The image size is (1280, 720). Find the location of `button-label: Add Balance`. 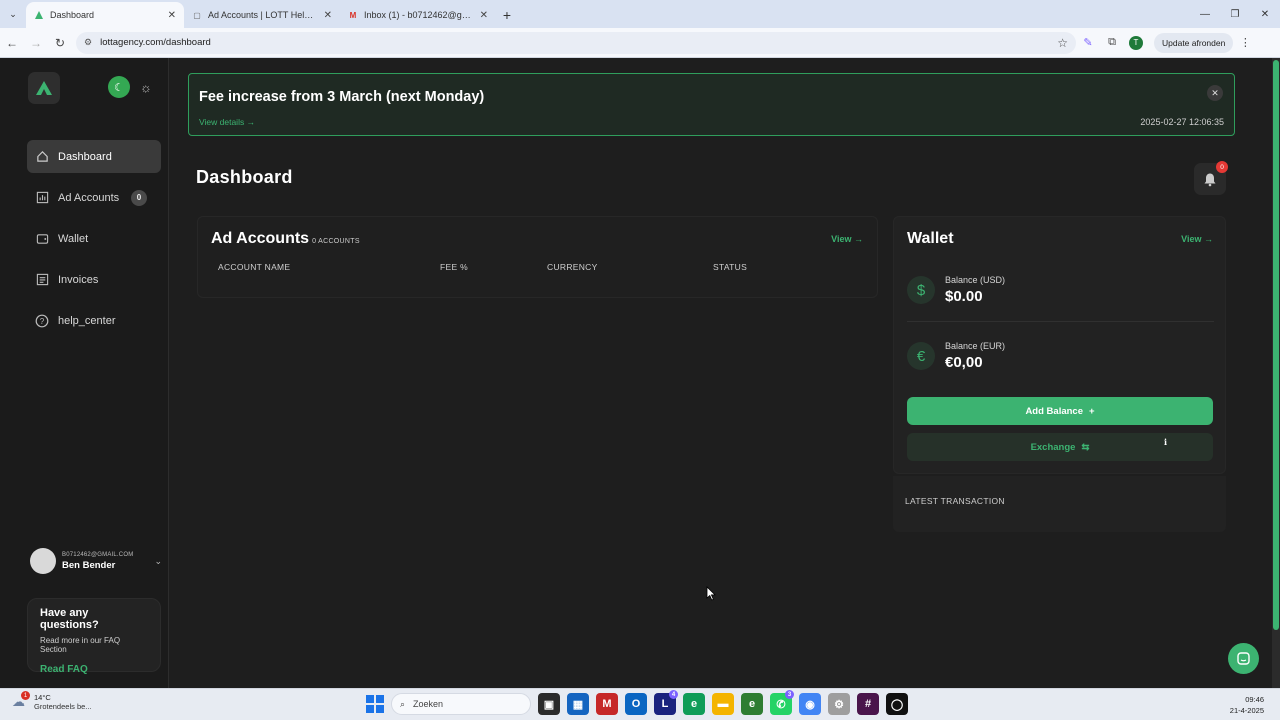

button-label: Add Balance is located at coordinates (1054, 411).